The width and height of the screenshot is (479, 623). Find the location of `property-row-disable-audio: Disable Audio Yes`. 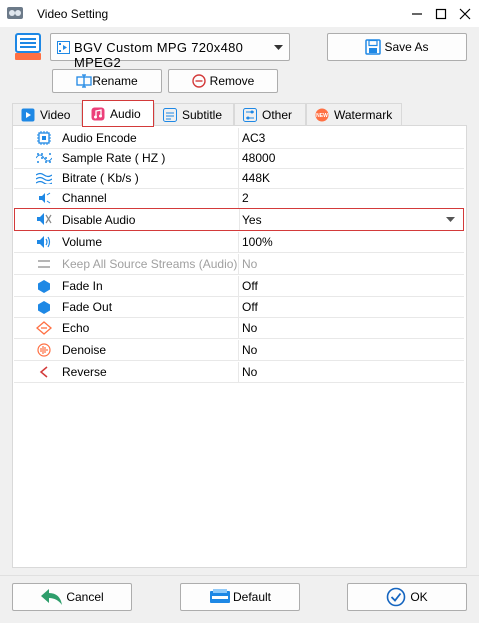

property-row-disable-audio: Disable Audio Yes is located at coordinates (239, 219).